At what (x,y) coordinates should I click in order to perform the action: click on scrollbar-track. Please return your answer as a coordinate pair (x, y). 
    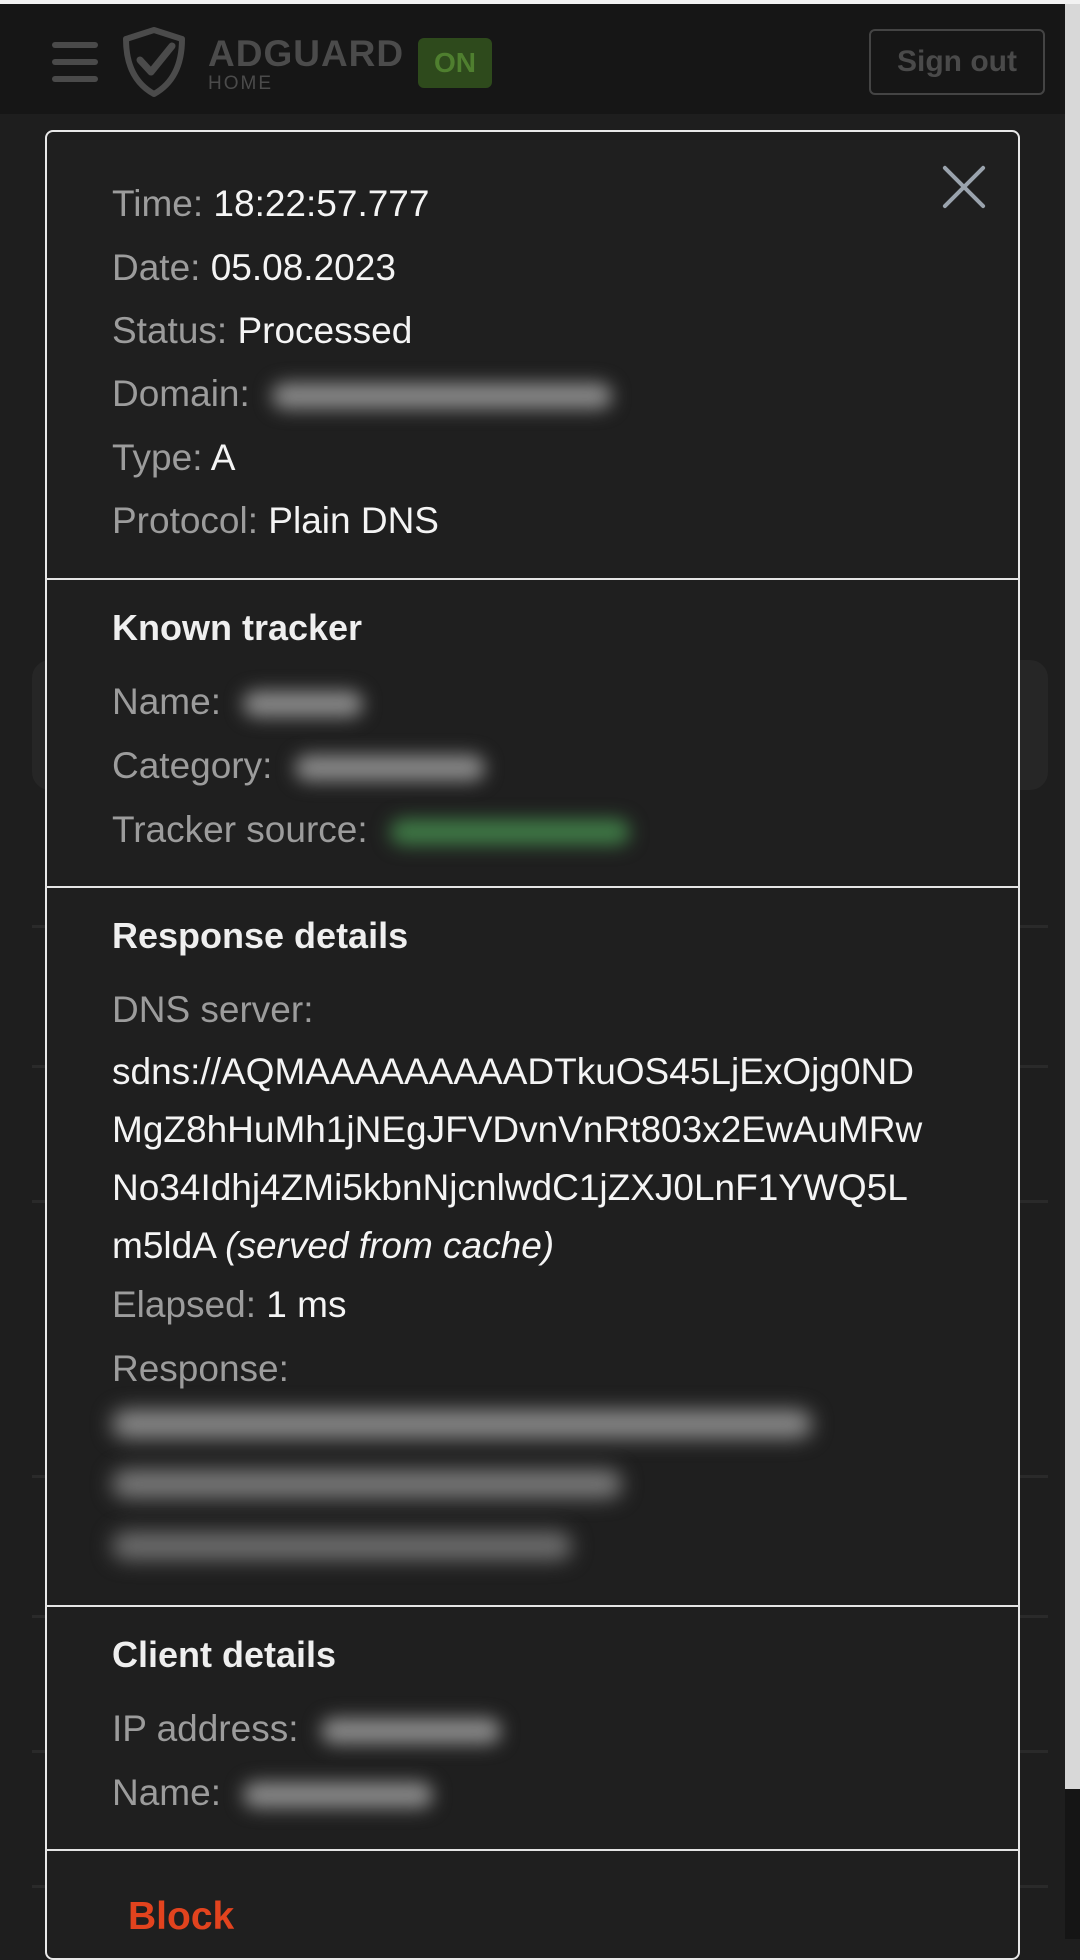
    Looking at the image, I should click on (1072, 1864).